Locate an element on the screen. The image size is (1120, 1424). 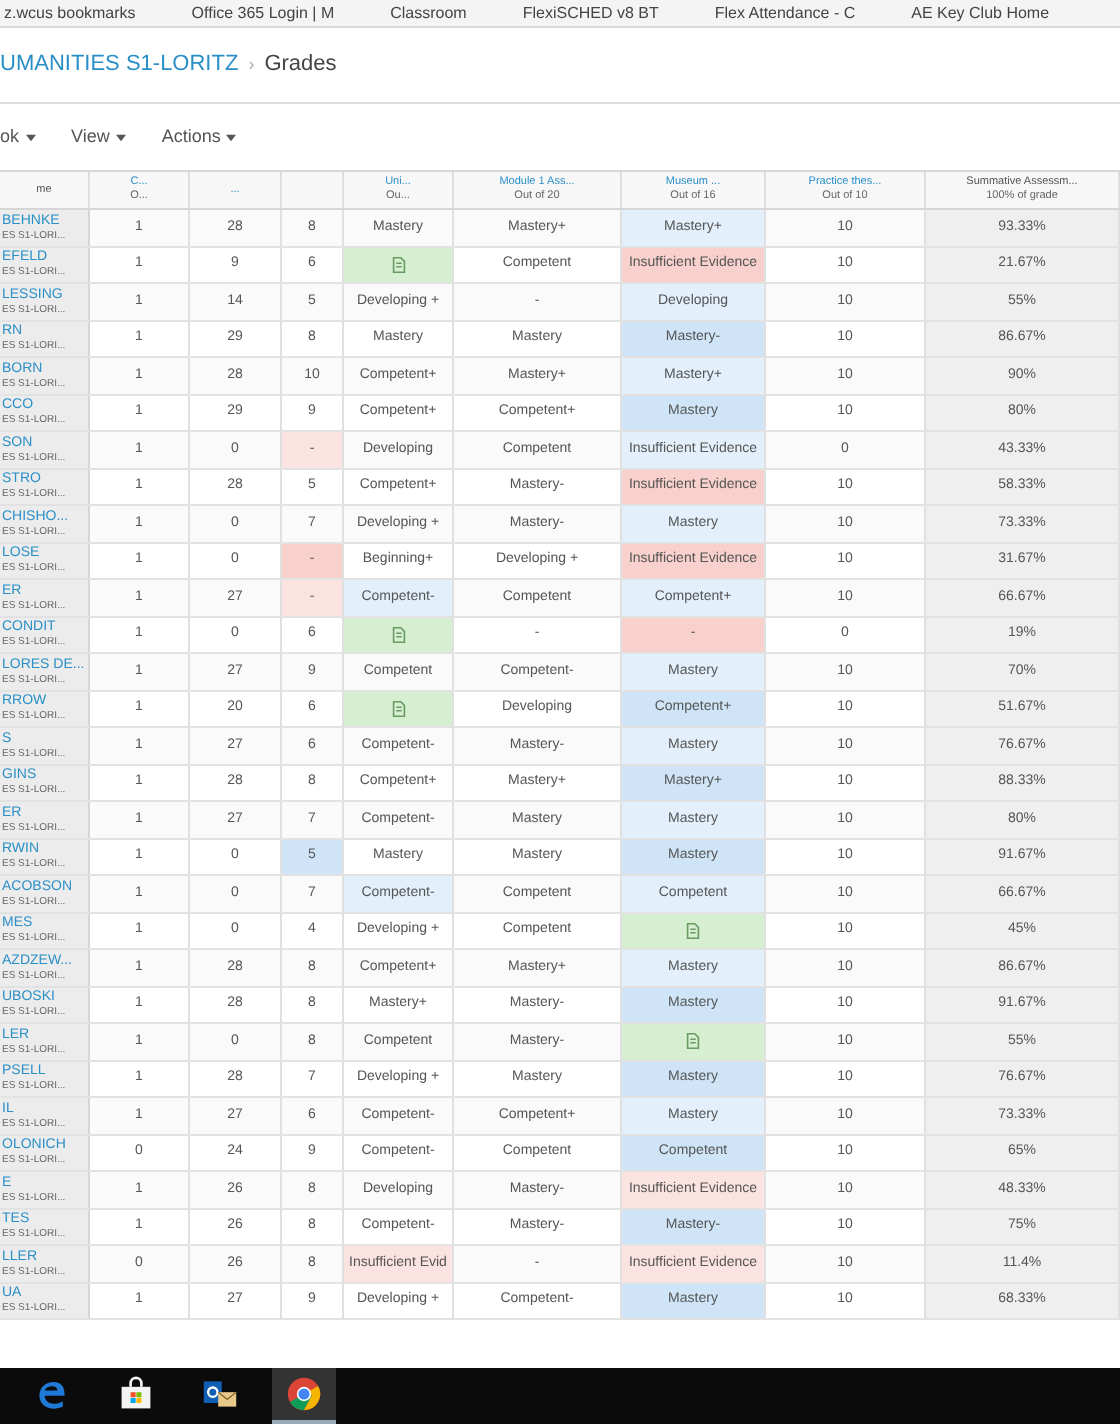
browser-circle-icon is located at coordinates (304, 1394).